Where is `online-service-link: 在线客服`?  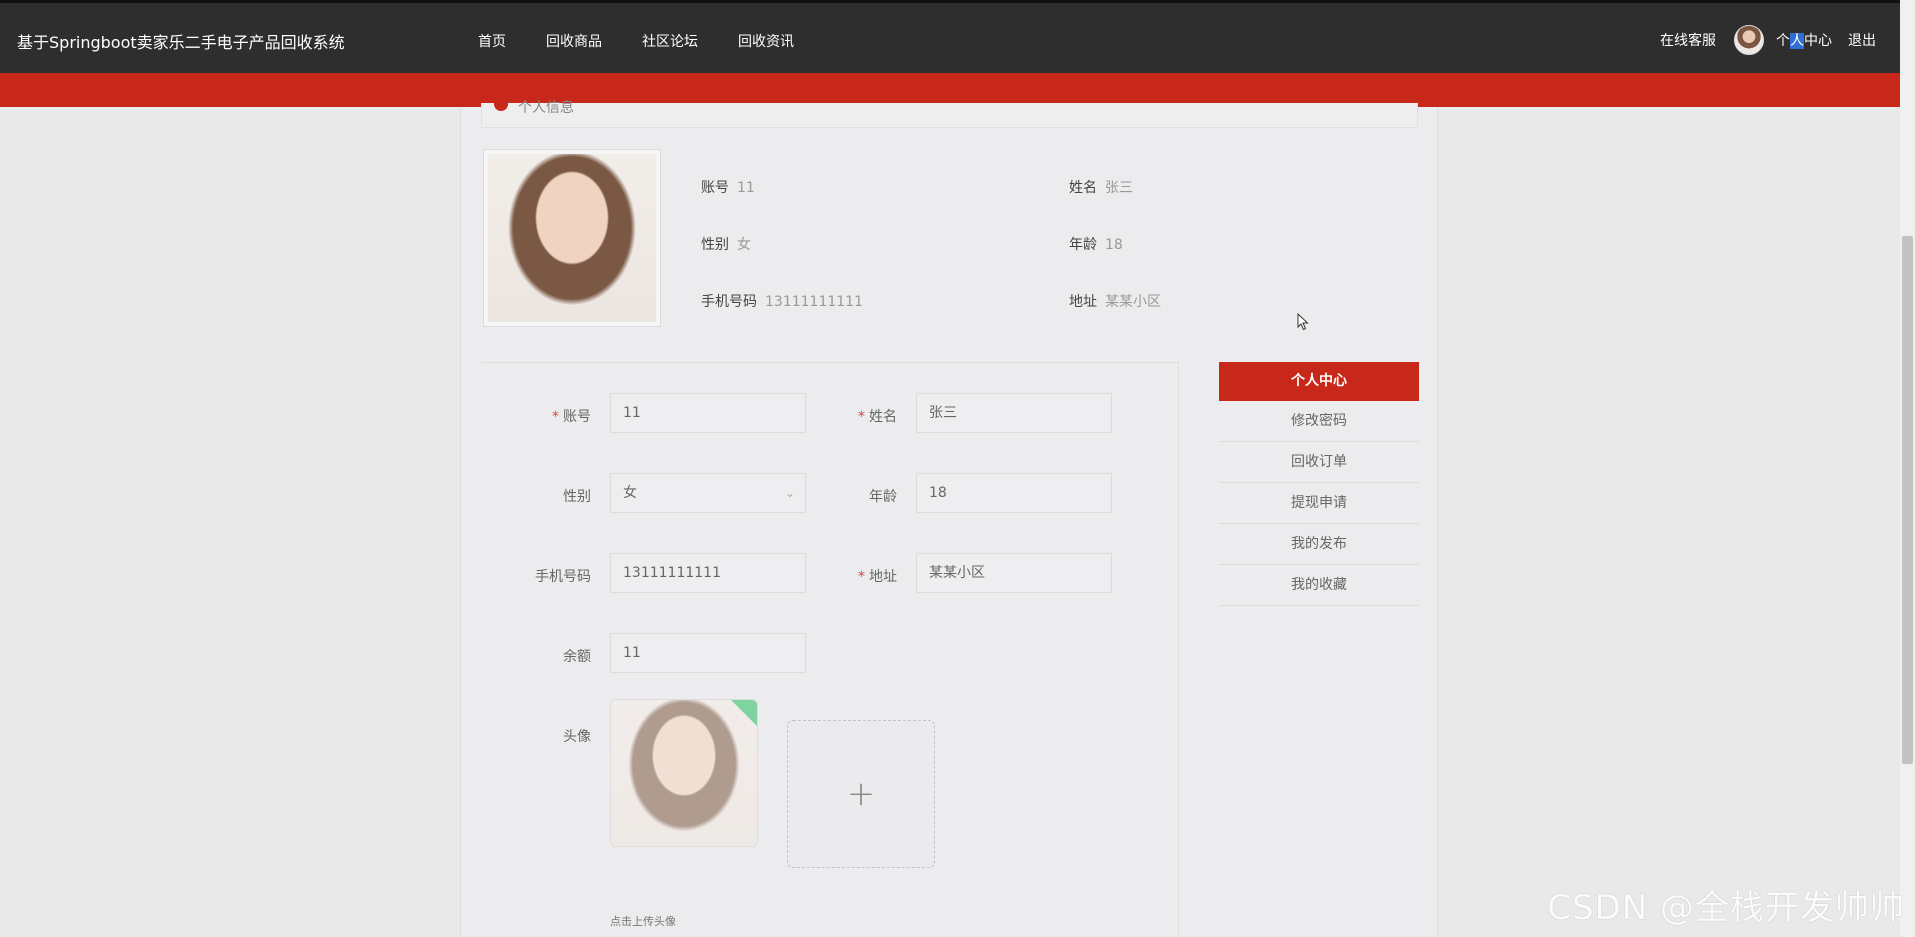
online-service-link: 在线客服 is located at coordinates (1688, 40).